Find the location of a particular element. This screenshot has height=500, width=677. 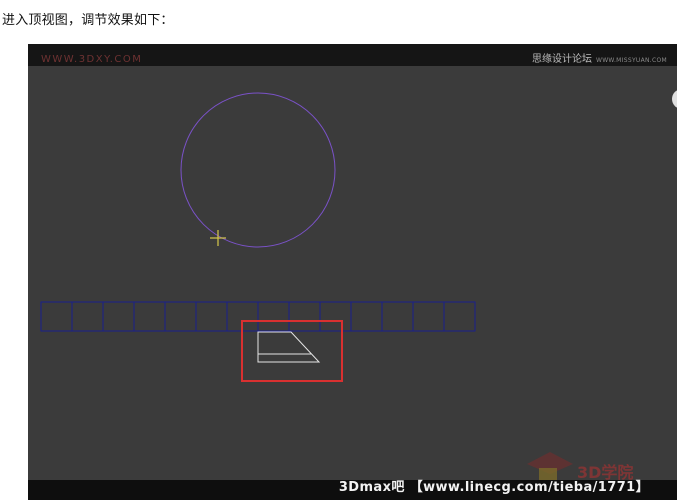

footer-watermark: 3Dmax吧 【www.linecg.com/tieba/1771】 is located at coordinates (493, 487).